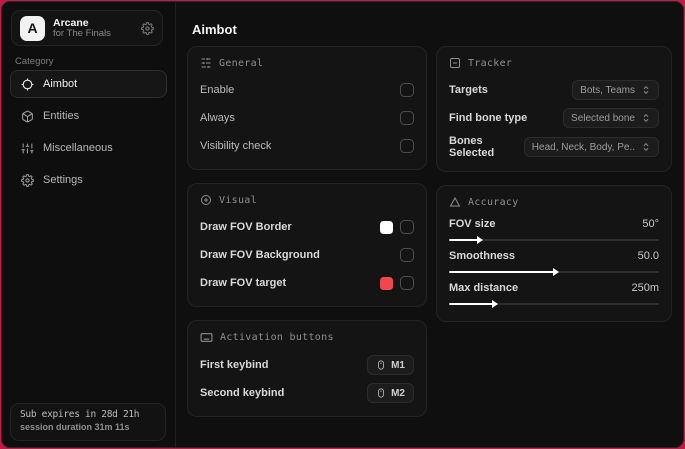 Image resolution: width=685 pixels, height=449 pixels. What do you see at coordinates (217, 90) in the screenshot?
I see `setting-label: Enable` at bounding box center [217, 90].